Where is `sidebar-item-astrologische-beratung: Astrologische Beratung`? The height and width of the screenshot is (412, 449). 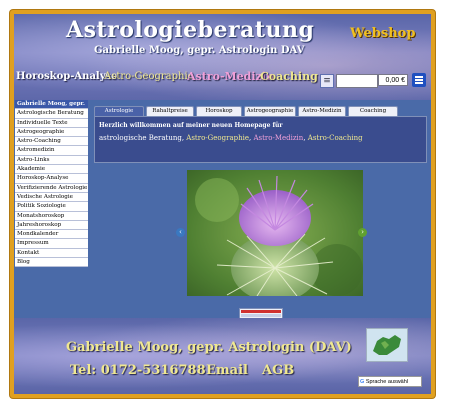
sidebar-item-astrologische-beratung: Astrologische Beratung is located at coordinates (51, 114).